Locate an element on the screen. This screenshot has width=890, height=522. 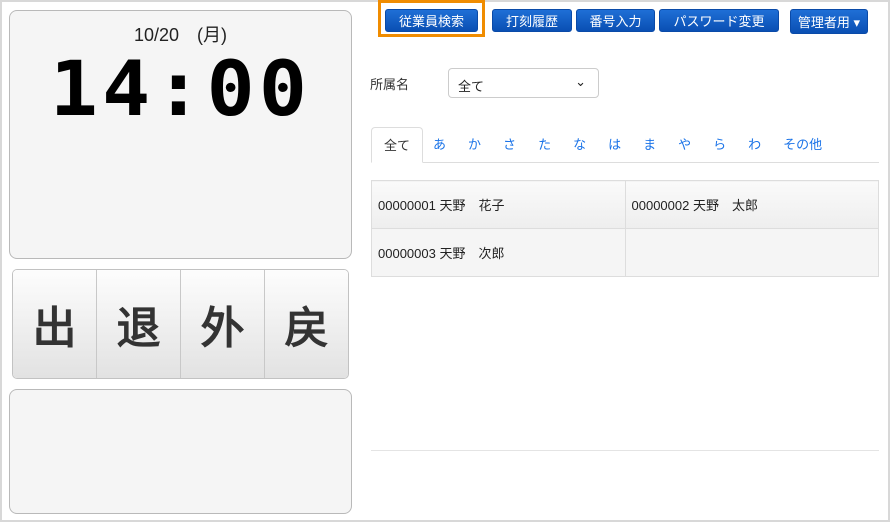
tab-9: ら is located at coordinates (719, 145).